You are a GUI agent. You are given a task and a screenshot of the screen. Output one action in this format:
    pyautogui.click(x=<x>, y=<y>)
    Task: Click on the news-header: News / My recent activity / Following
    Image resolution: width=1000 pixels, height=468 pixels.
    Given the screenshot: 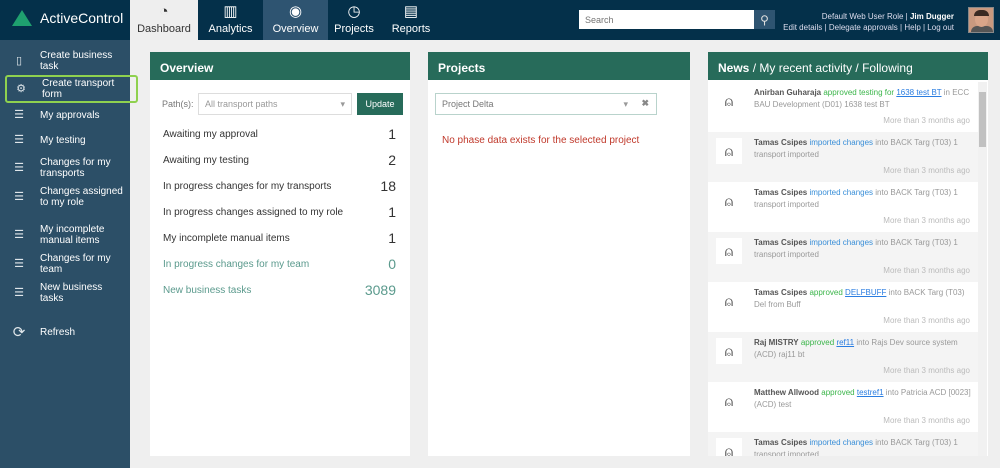 What is the action you would take?
    pyautogui.click(x=848, y=66)
    